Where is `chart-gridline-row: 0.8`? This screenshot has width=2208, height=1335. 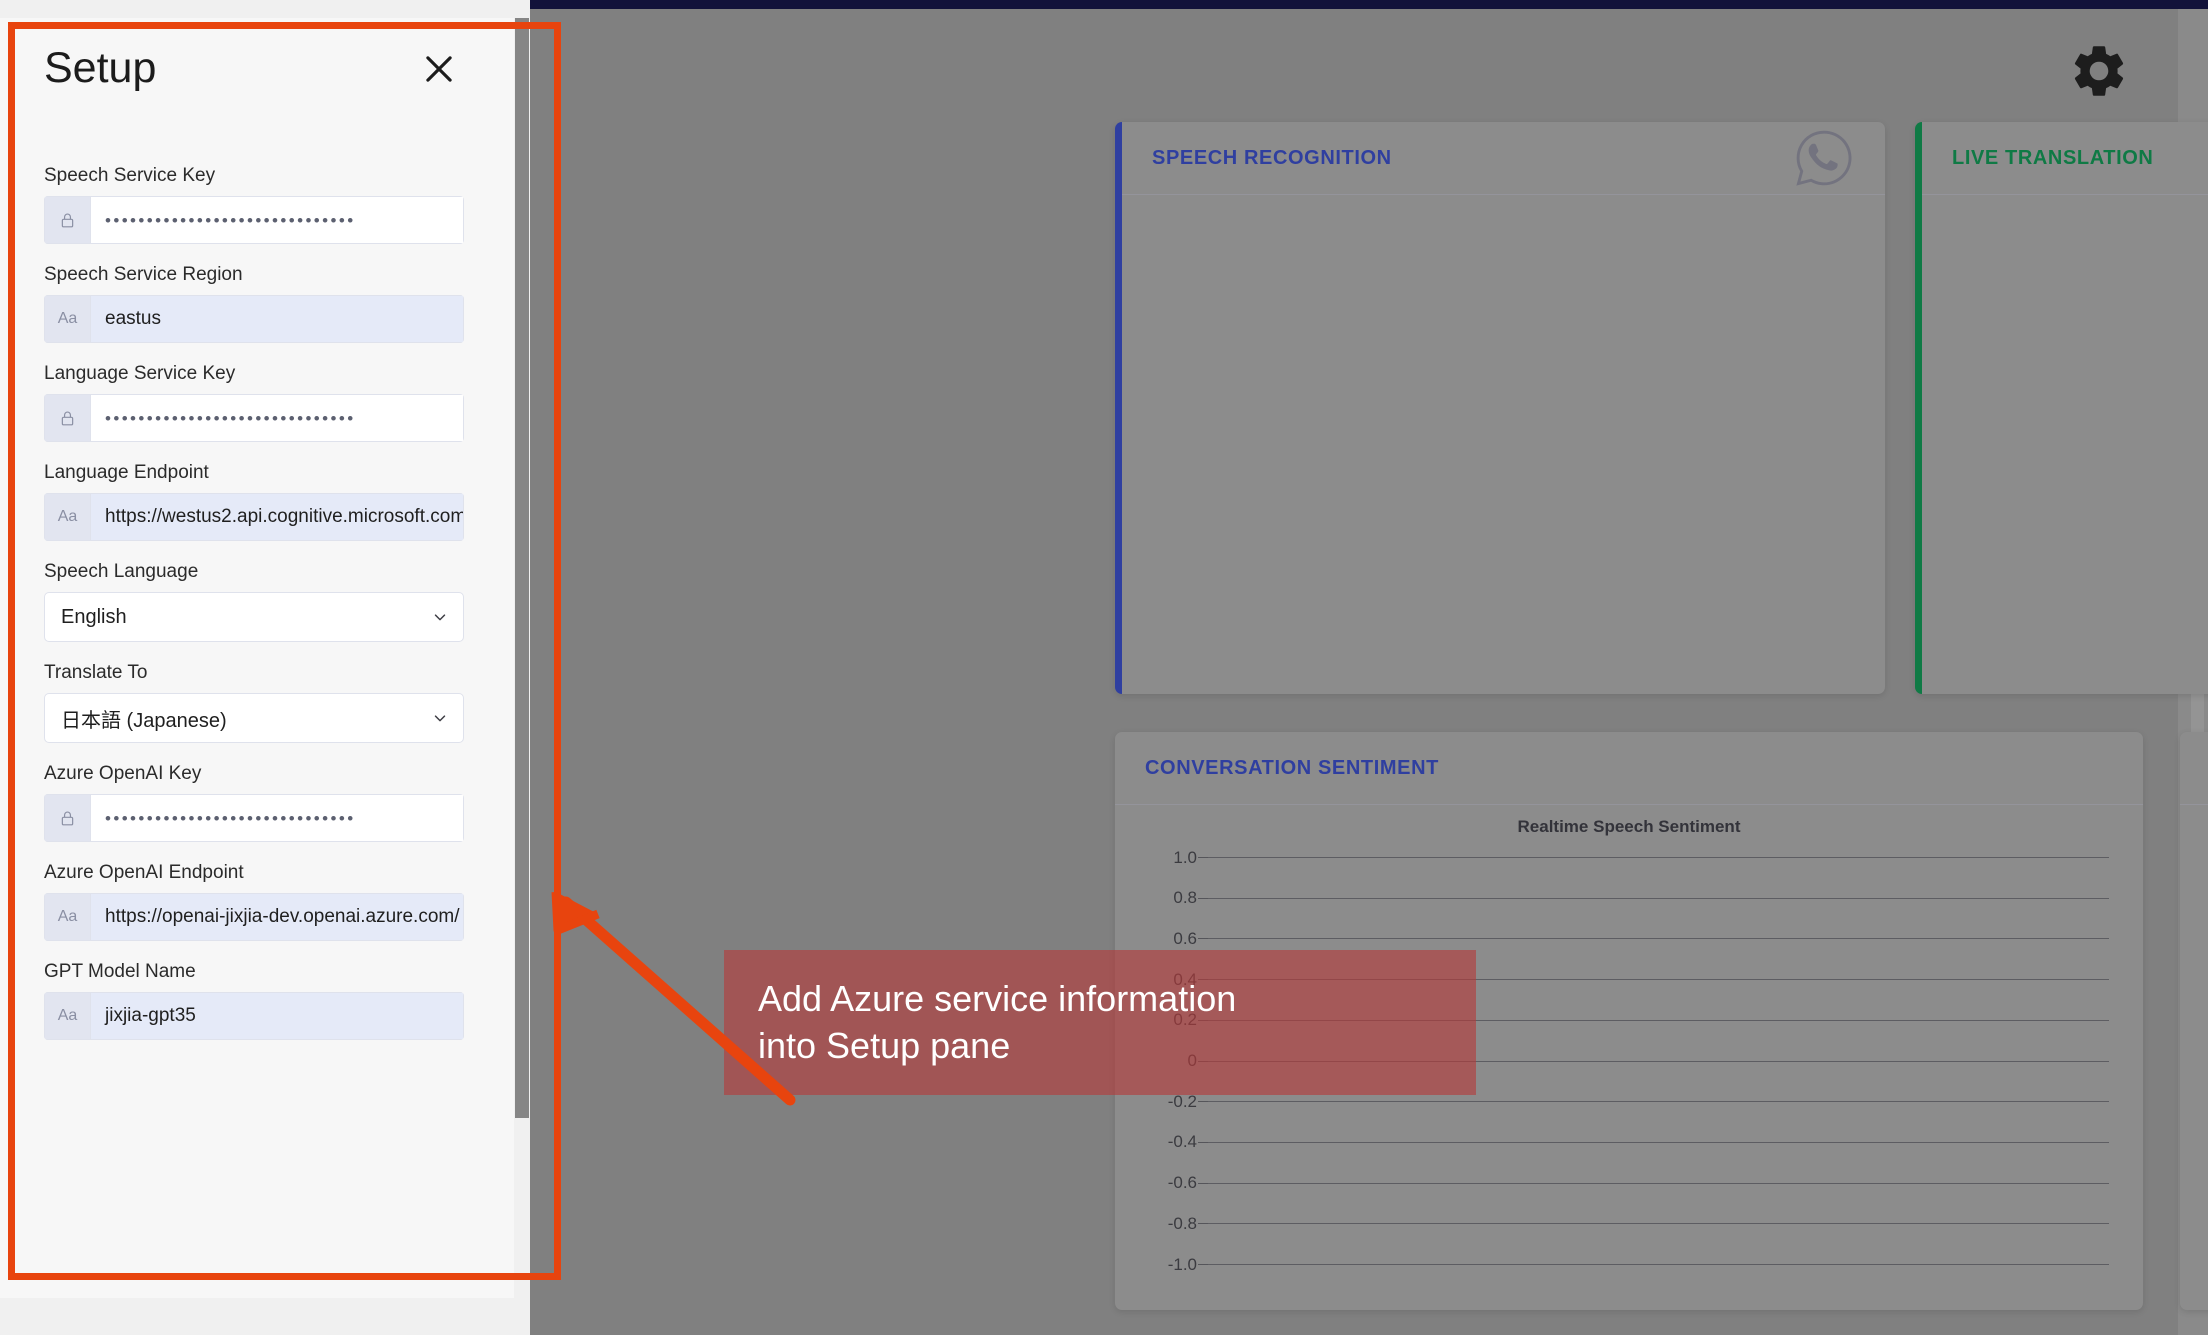 chart-gridline-row: 0.8 is located at coordinates (1641, 897).